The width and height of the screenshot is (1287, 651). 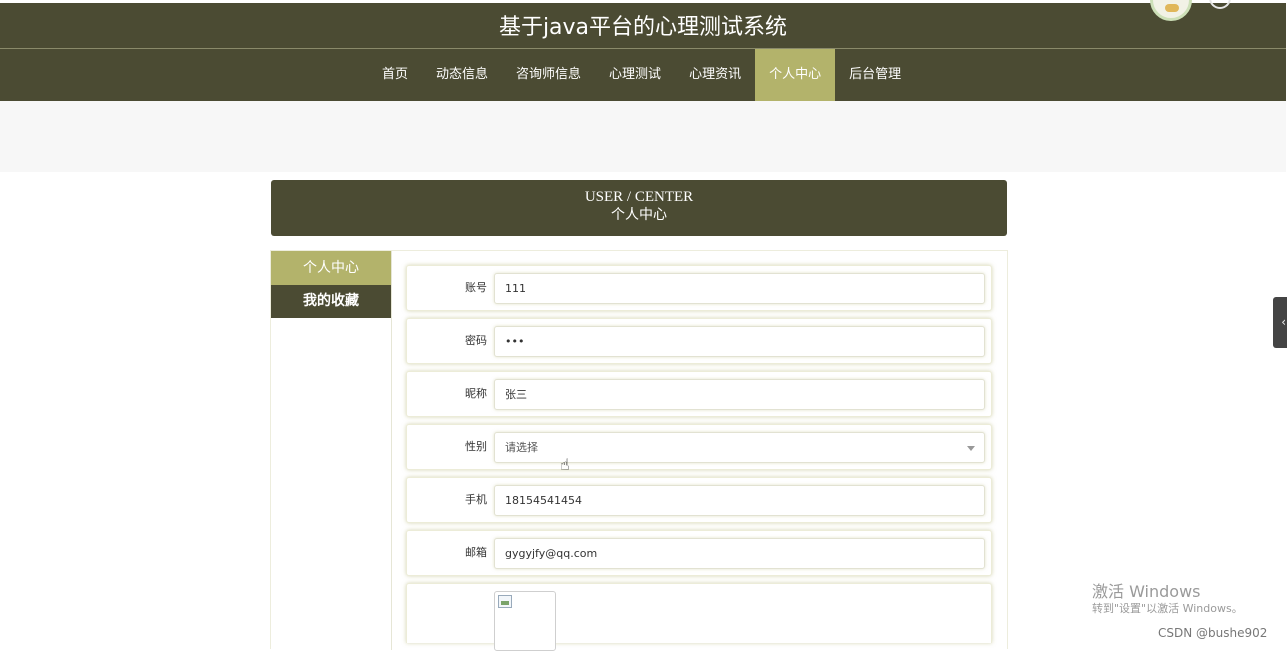 I want to click on password-input: •••, so click(x=739, y=341).